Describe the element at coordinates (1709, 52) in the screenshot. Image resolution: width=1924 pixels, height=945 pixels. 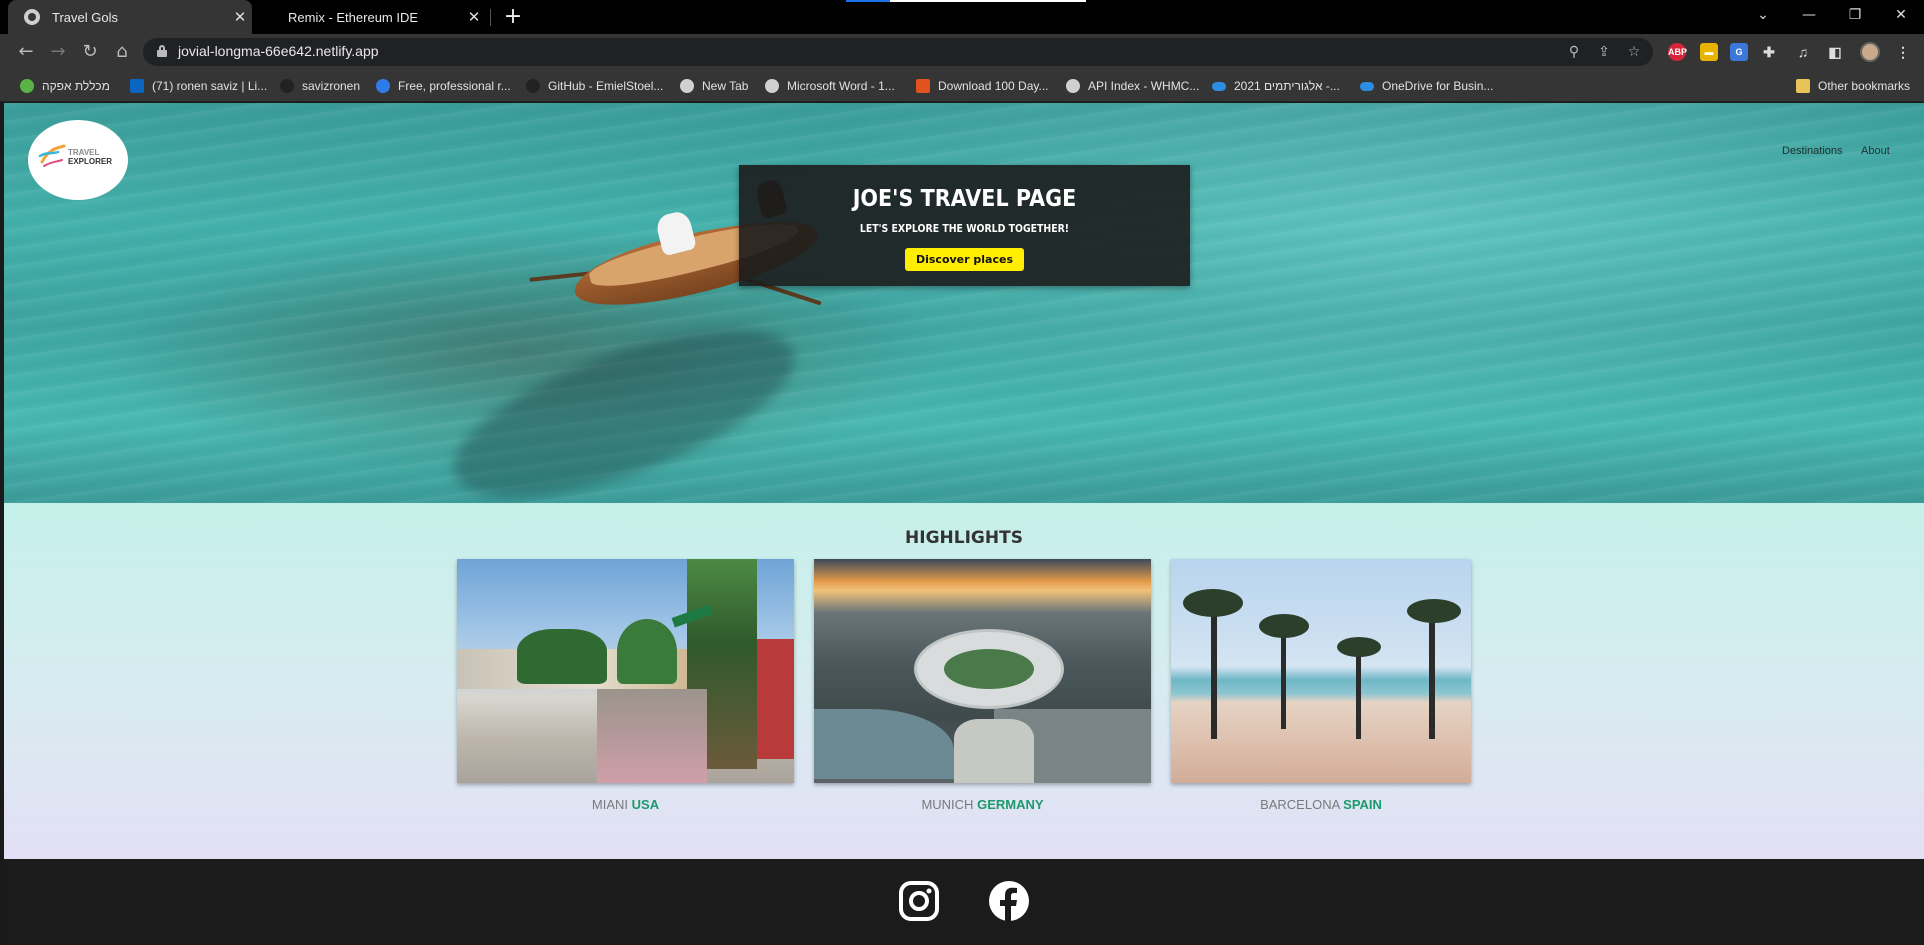
I see `extension-notes-icon: ▬` at that location.